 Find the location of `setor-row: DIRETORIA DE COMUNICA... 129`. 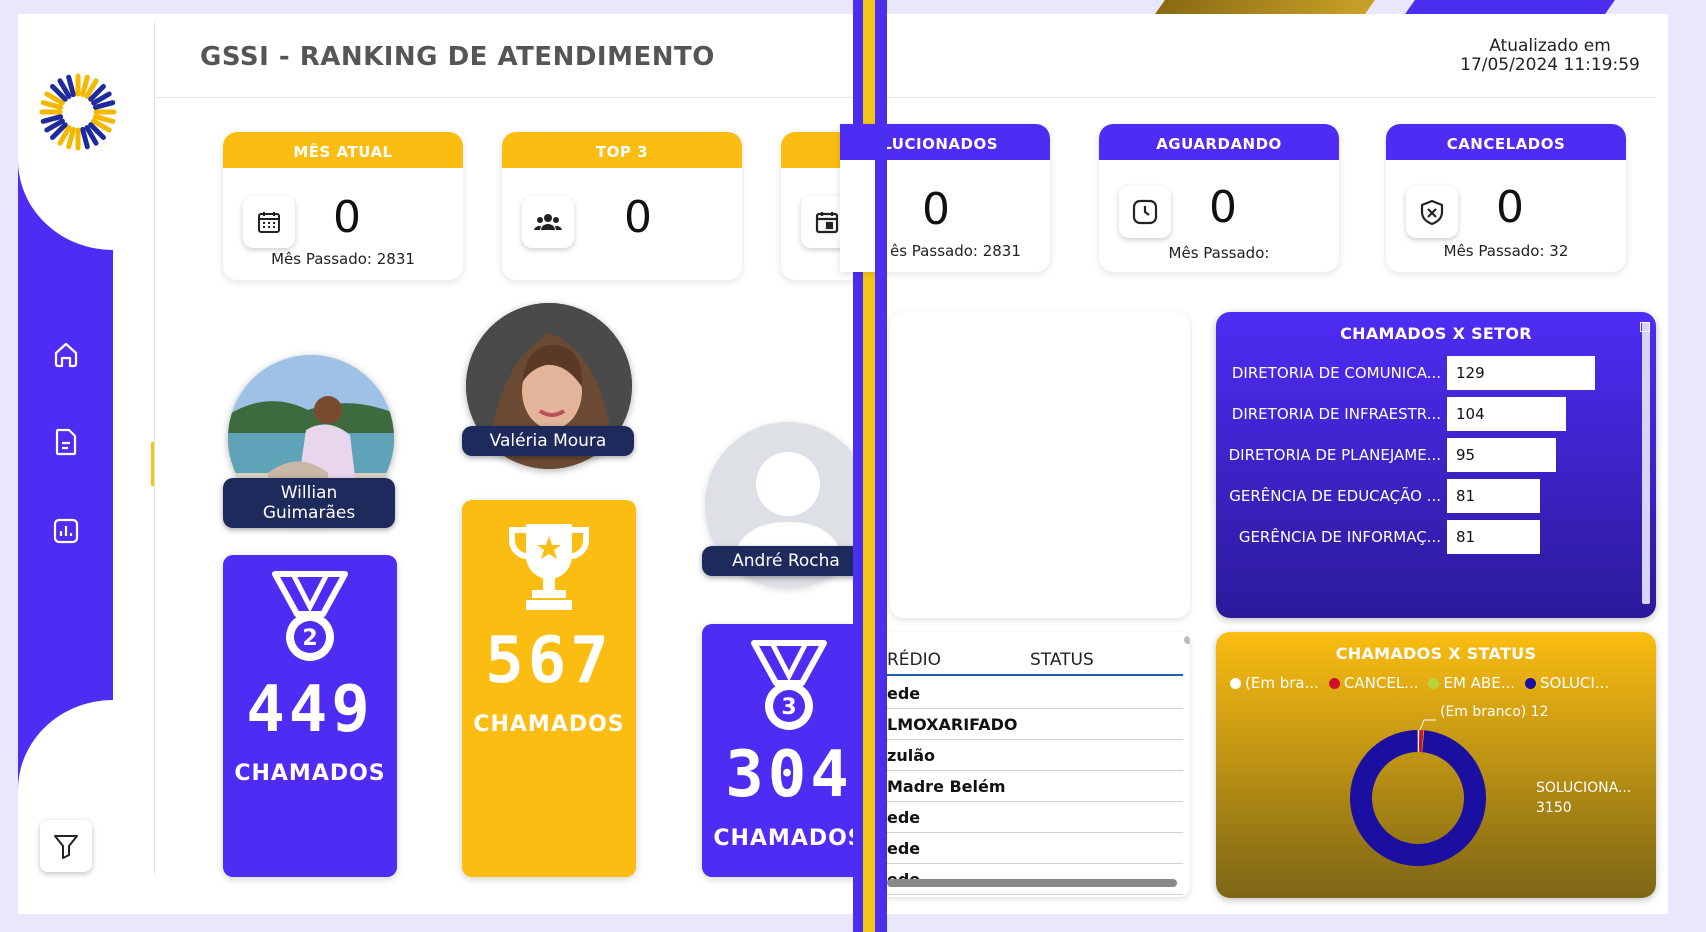

setor-row: DIRETORIA DE COMUNICA... 129 is located at coordinates (1436, 373).